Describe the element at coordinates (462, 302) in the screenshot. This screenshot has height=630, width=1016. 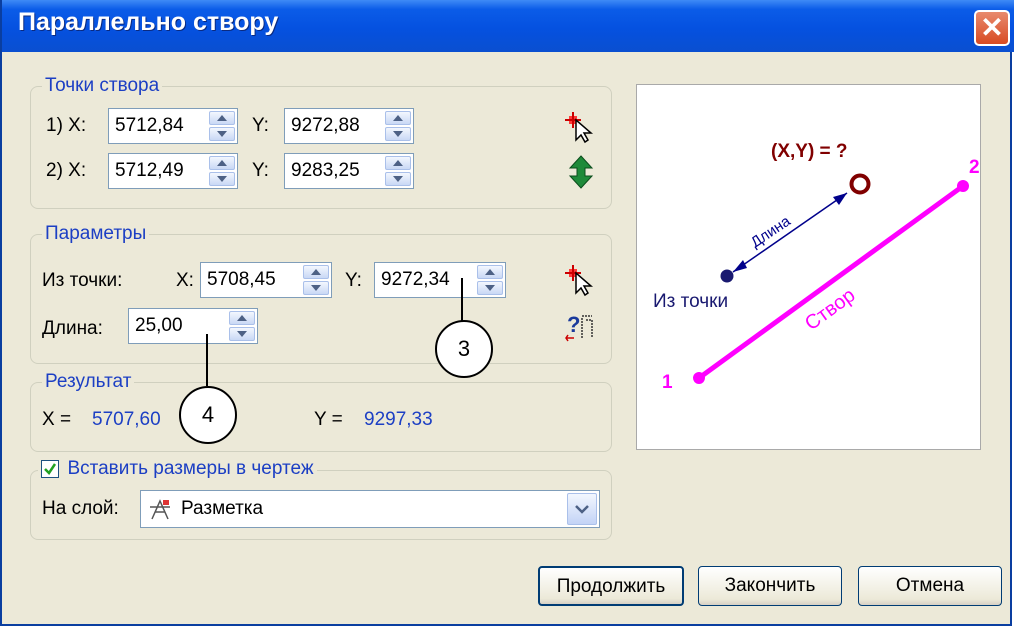
I see `callout-3-line` at that location.